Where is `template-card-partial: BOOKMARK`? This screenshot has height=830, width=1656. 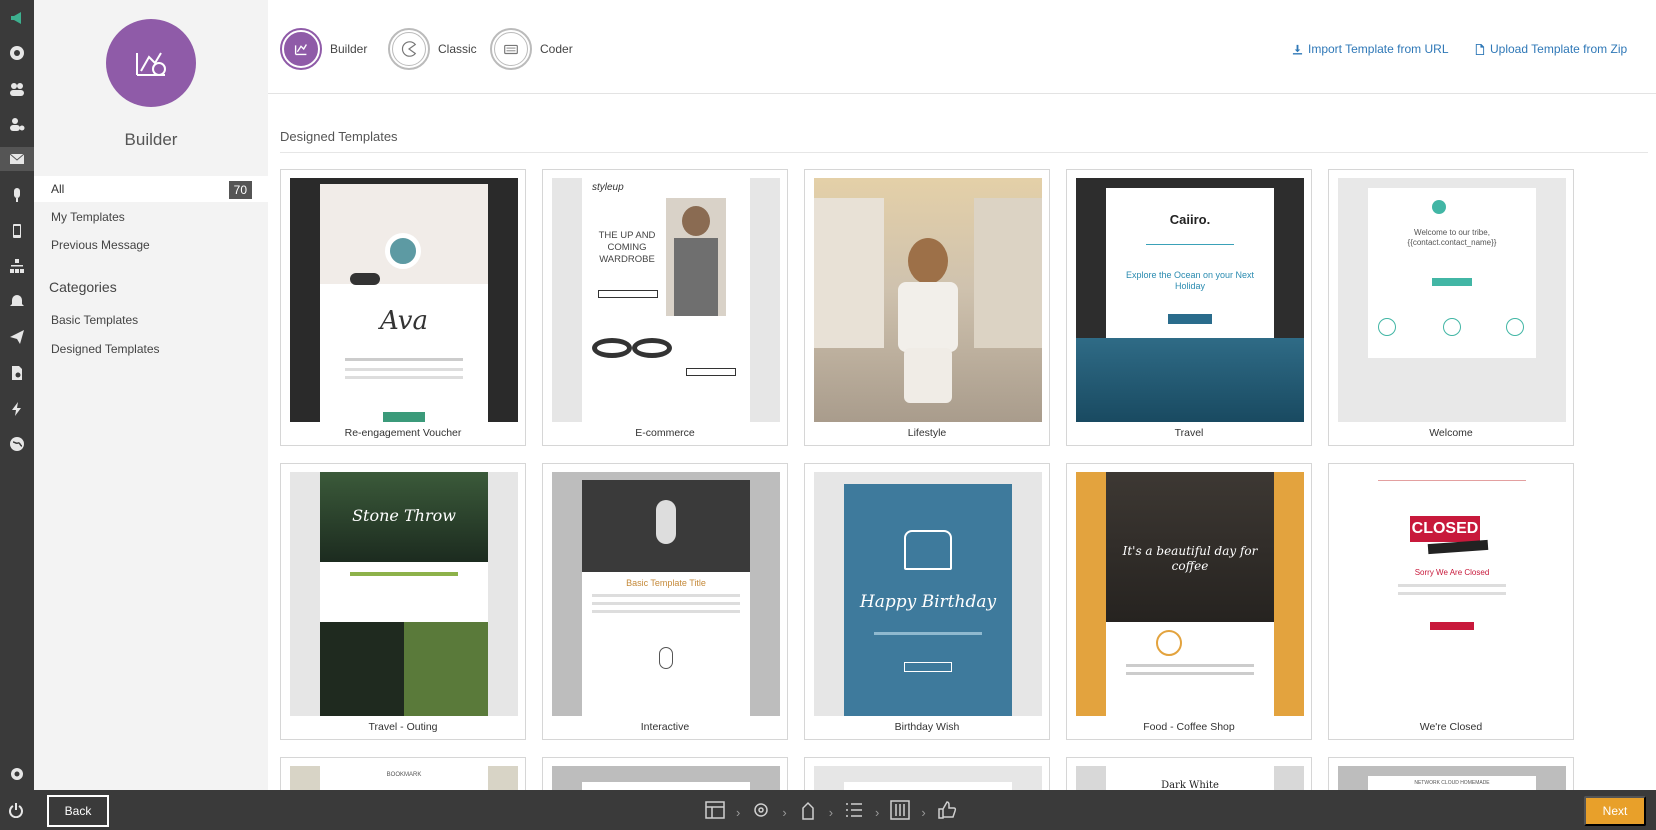
template-card-partial: BOOKMARK is located at coordinates (403, 773).